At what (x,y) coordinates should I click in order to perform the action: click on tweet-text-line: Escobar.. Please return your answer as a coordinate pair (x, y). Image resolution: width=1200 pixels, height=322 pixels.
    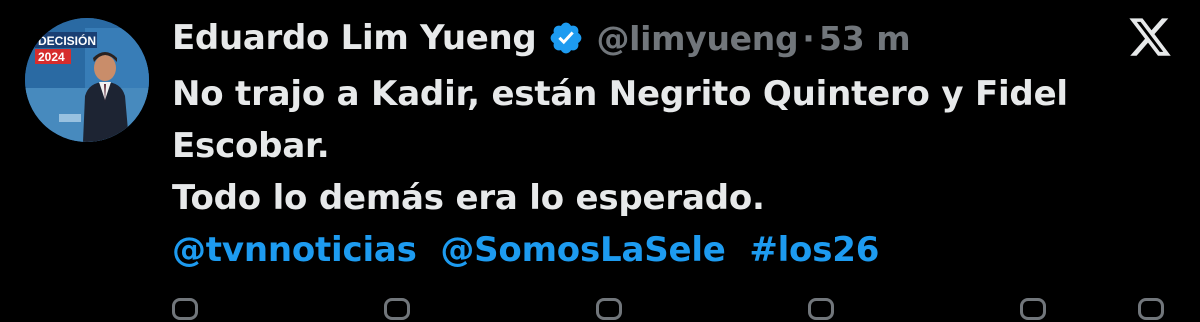
    Looking at the image, I should click on (251, 146).